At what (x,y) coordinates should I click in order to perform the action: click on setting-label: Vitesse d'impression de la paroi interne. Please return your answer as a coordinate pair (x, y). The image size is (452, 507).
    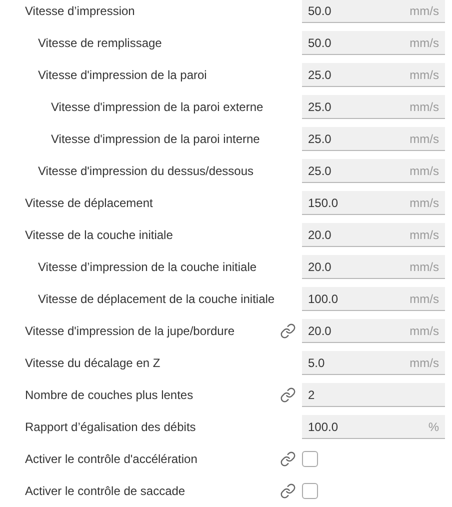
    Looking at the image, I should click on (156, 139).